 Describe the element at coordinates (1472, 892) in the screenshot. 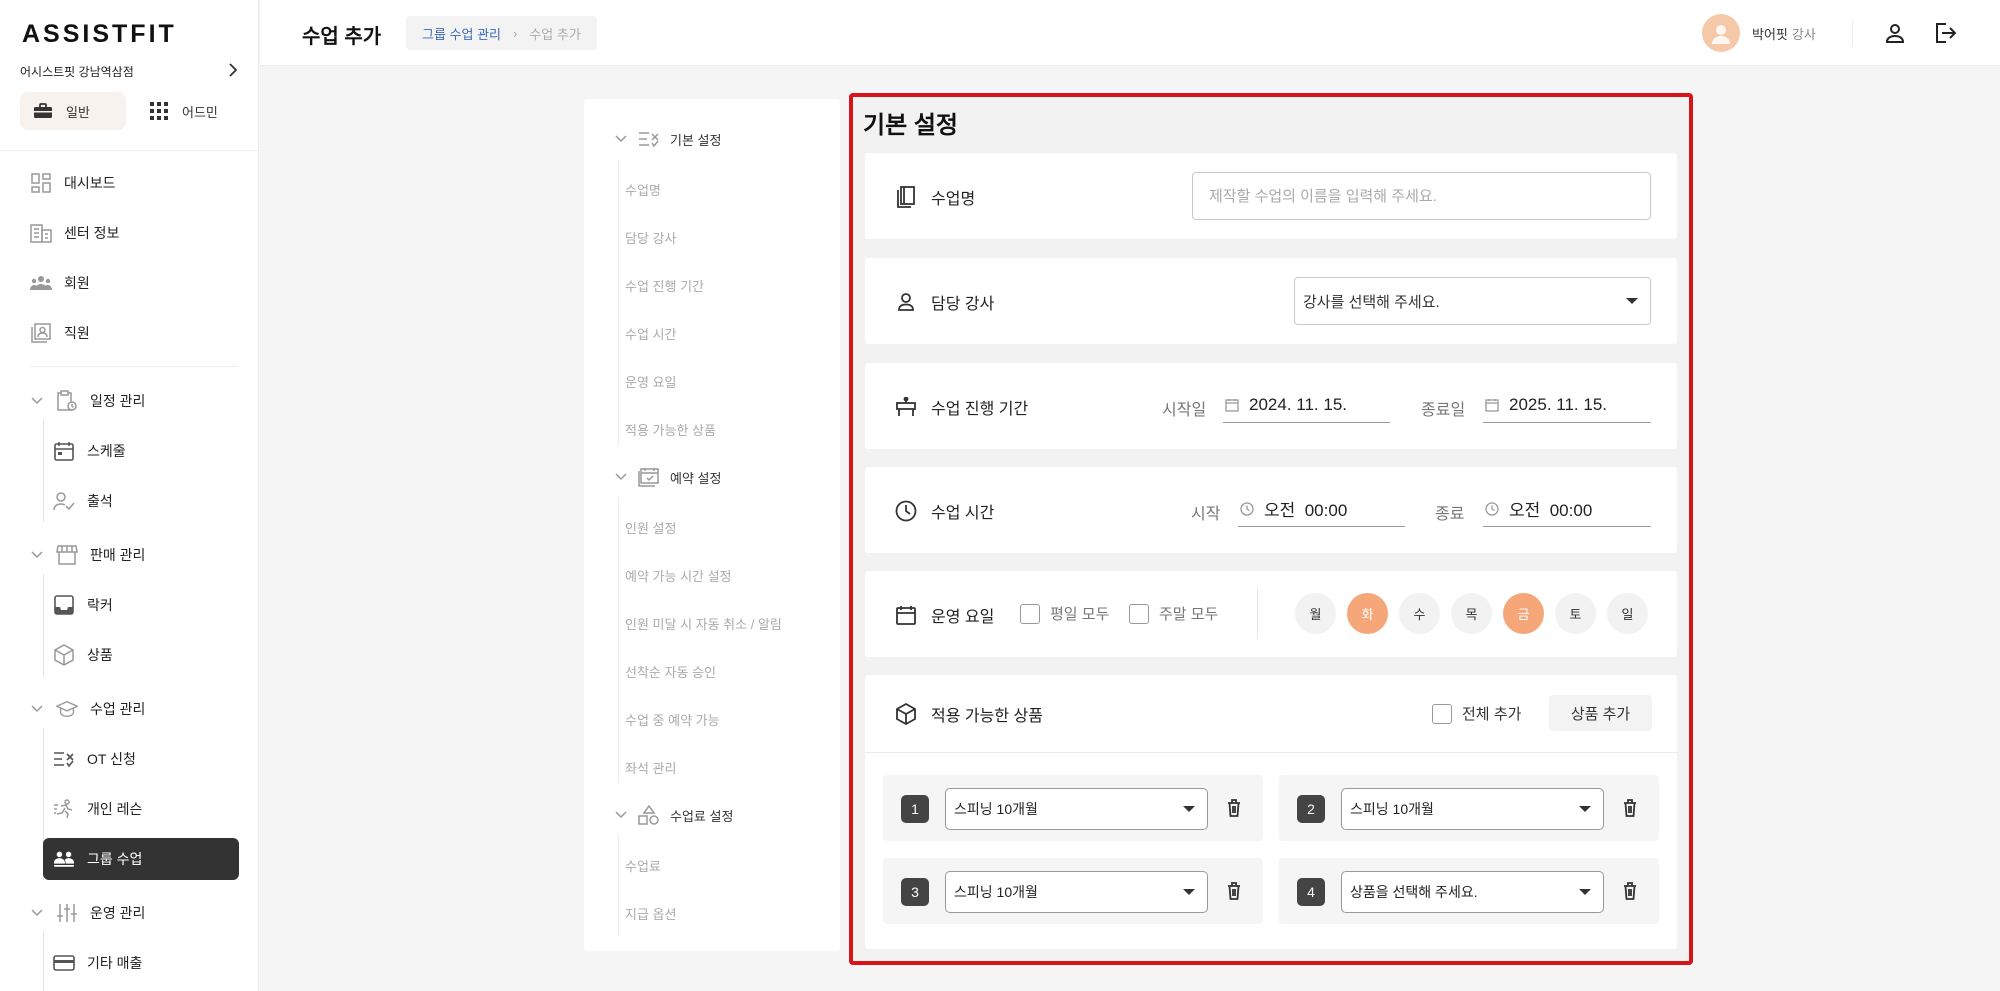

I see `product-select: 상품을 선택해 주세요.` at that location.